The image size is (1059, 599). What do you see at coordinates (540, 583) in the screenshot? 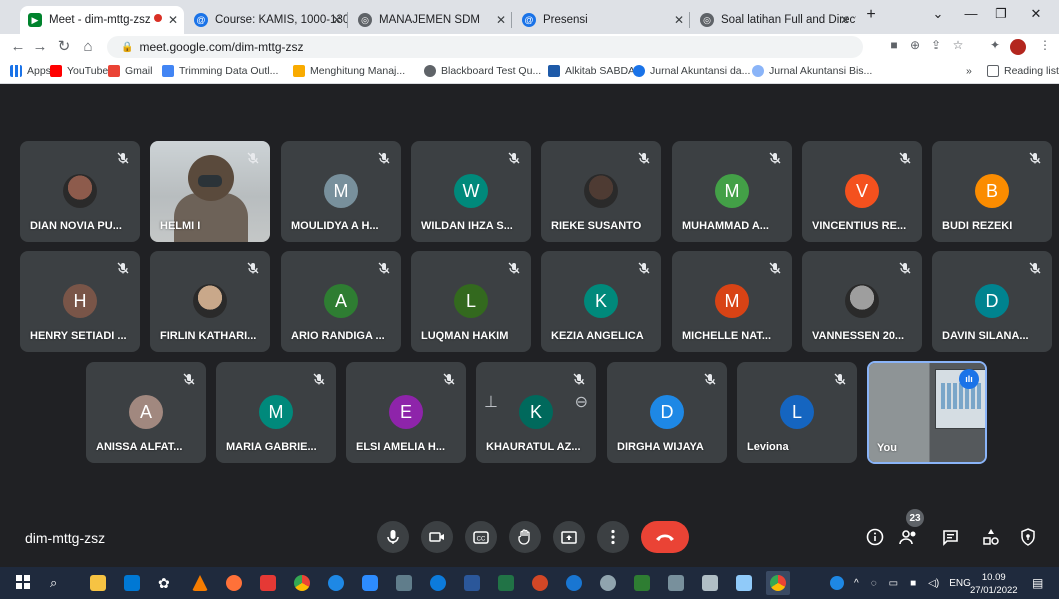
I see `powerpoint-icon` at bounding box center [540, 583].